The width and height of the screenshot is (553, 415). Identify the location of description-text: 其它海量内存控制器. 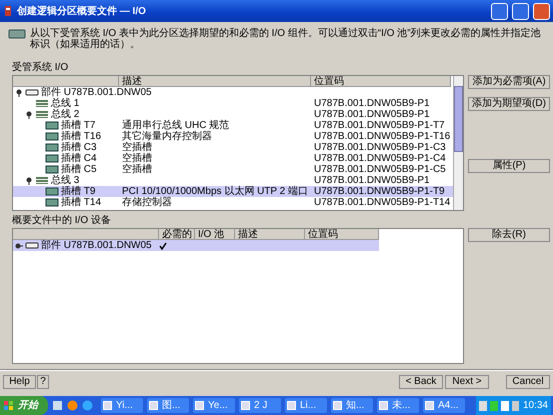
(167, 136).